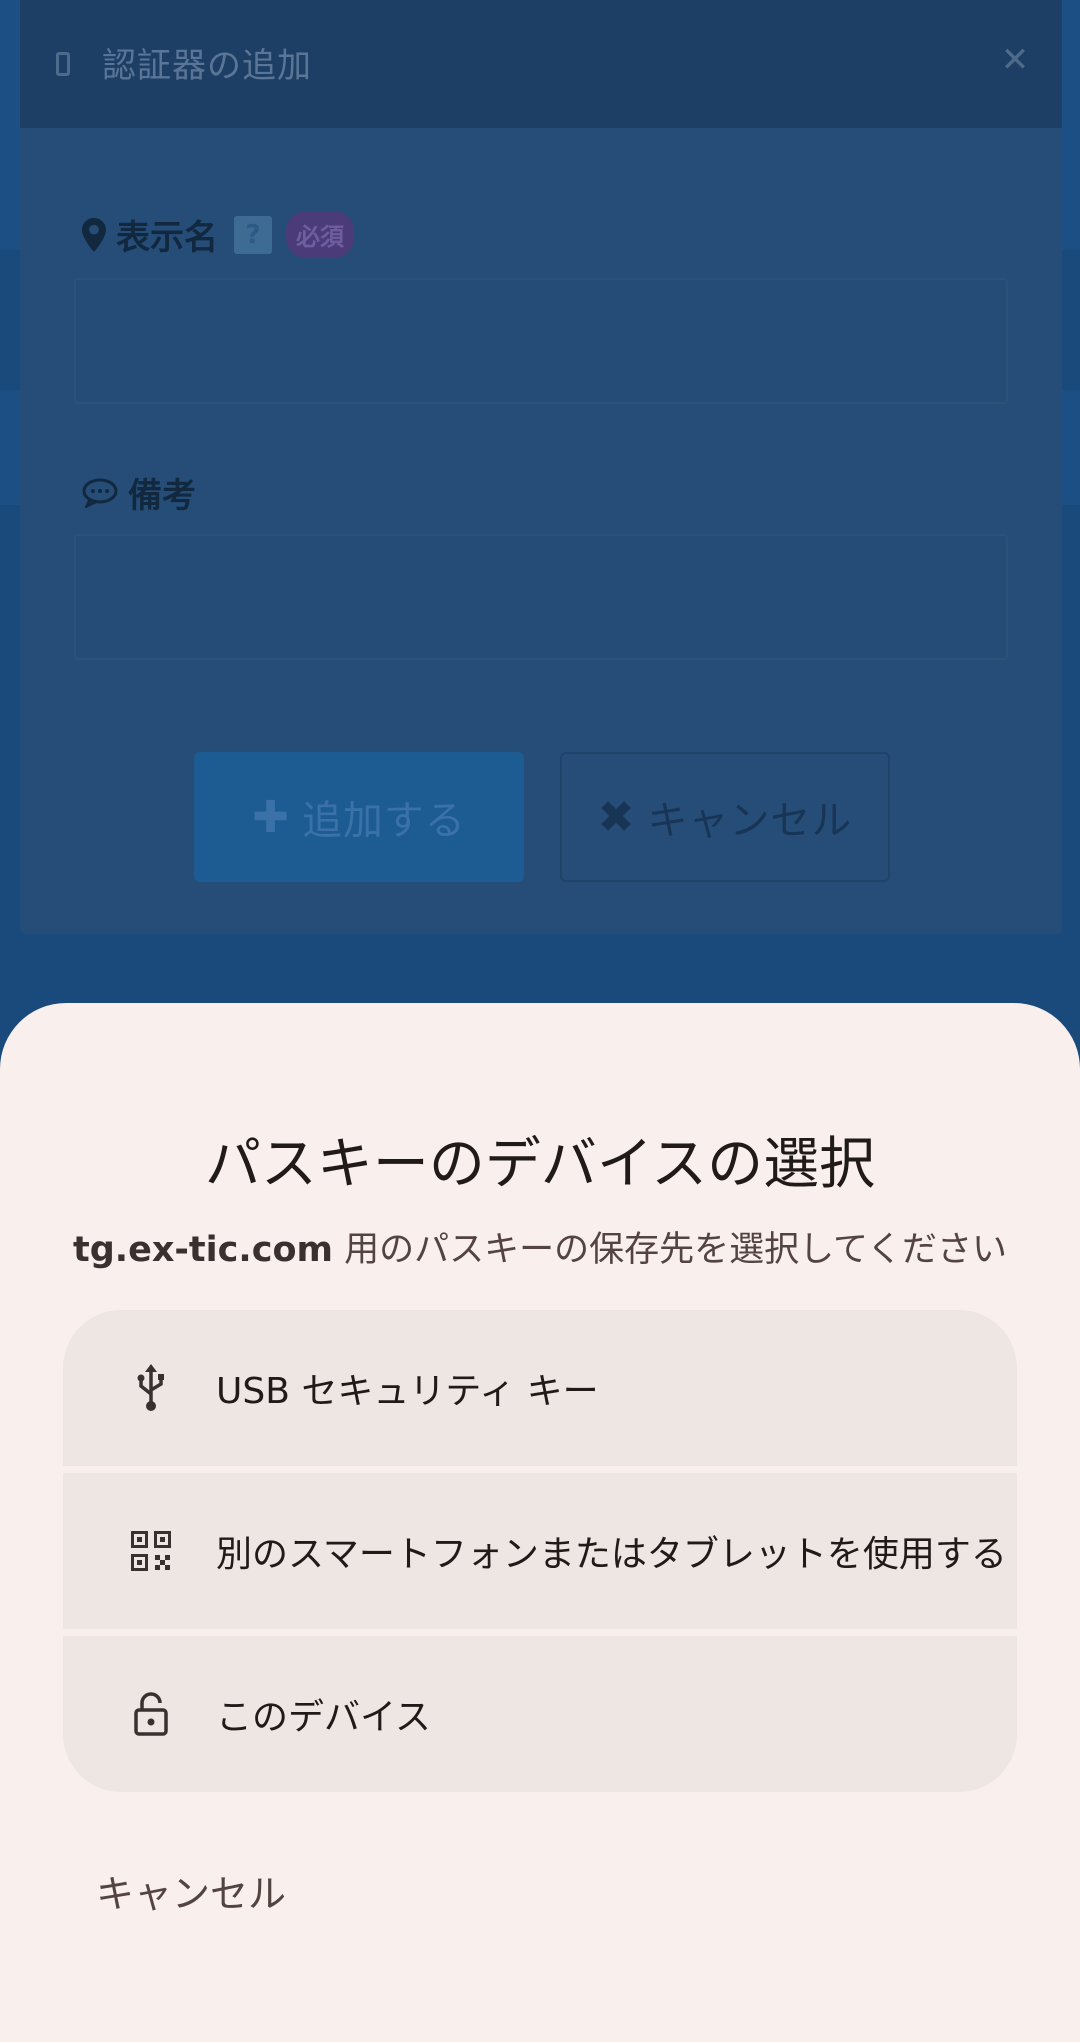 The height and width of the screenshot is (2042, 1080). Describe the element at coordinates (407, 1391) in the screenshot. I see `option-label: USB セキュリティ キー` at that location.